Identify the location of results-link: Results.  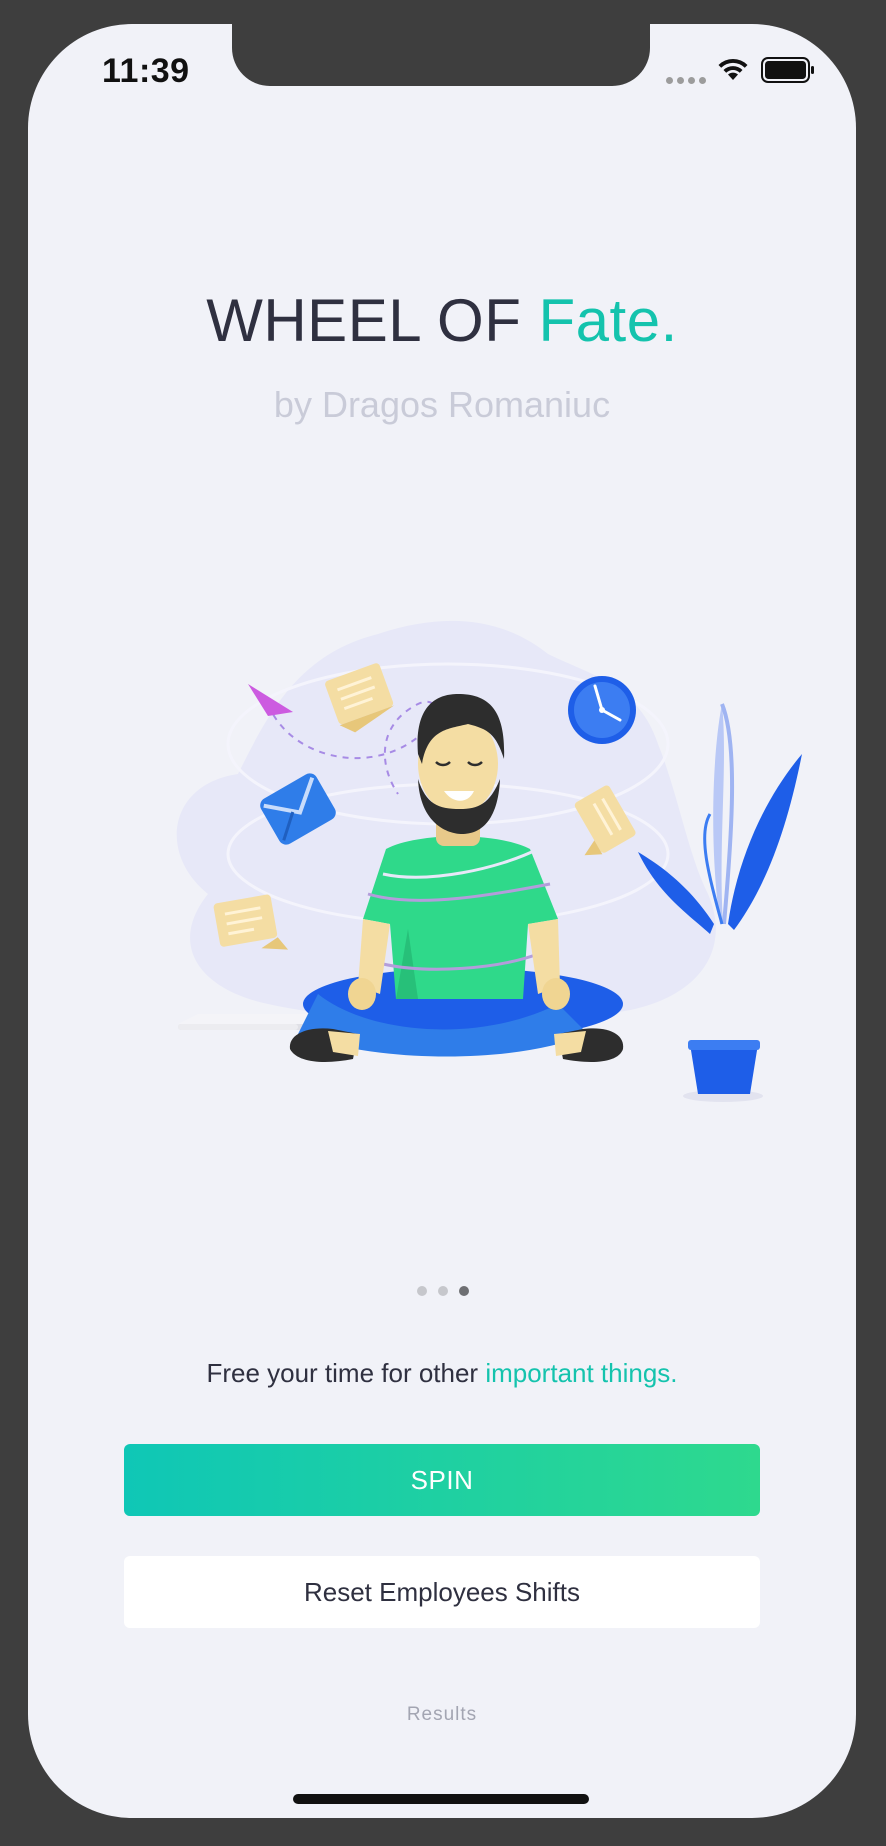
(442, 1715).